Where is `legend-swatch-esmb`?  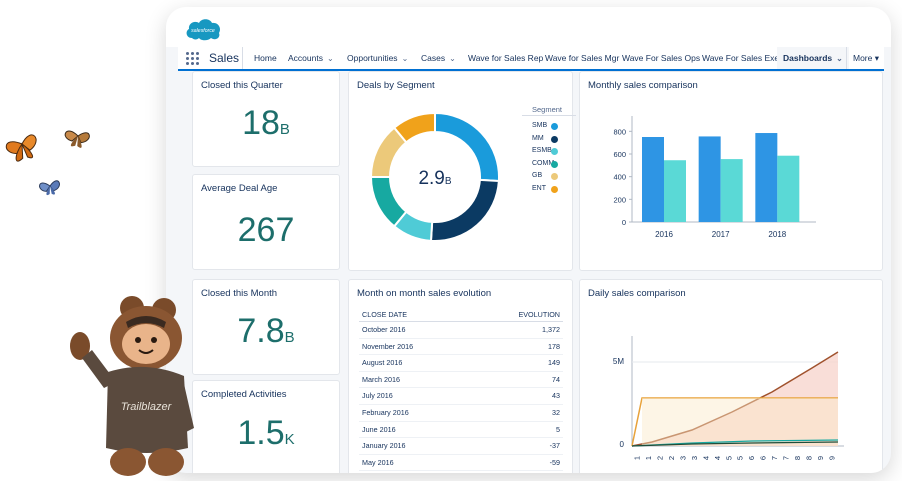 legend-swatch-esmb is located at coordinates (554, 151).